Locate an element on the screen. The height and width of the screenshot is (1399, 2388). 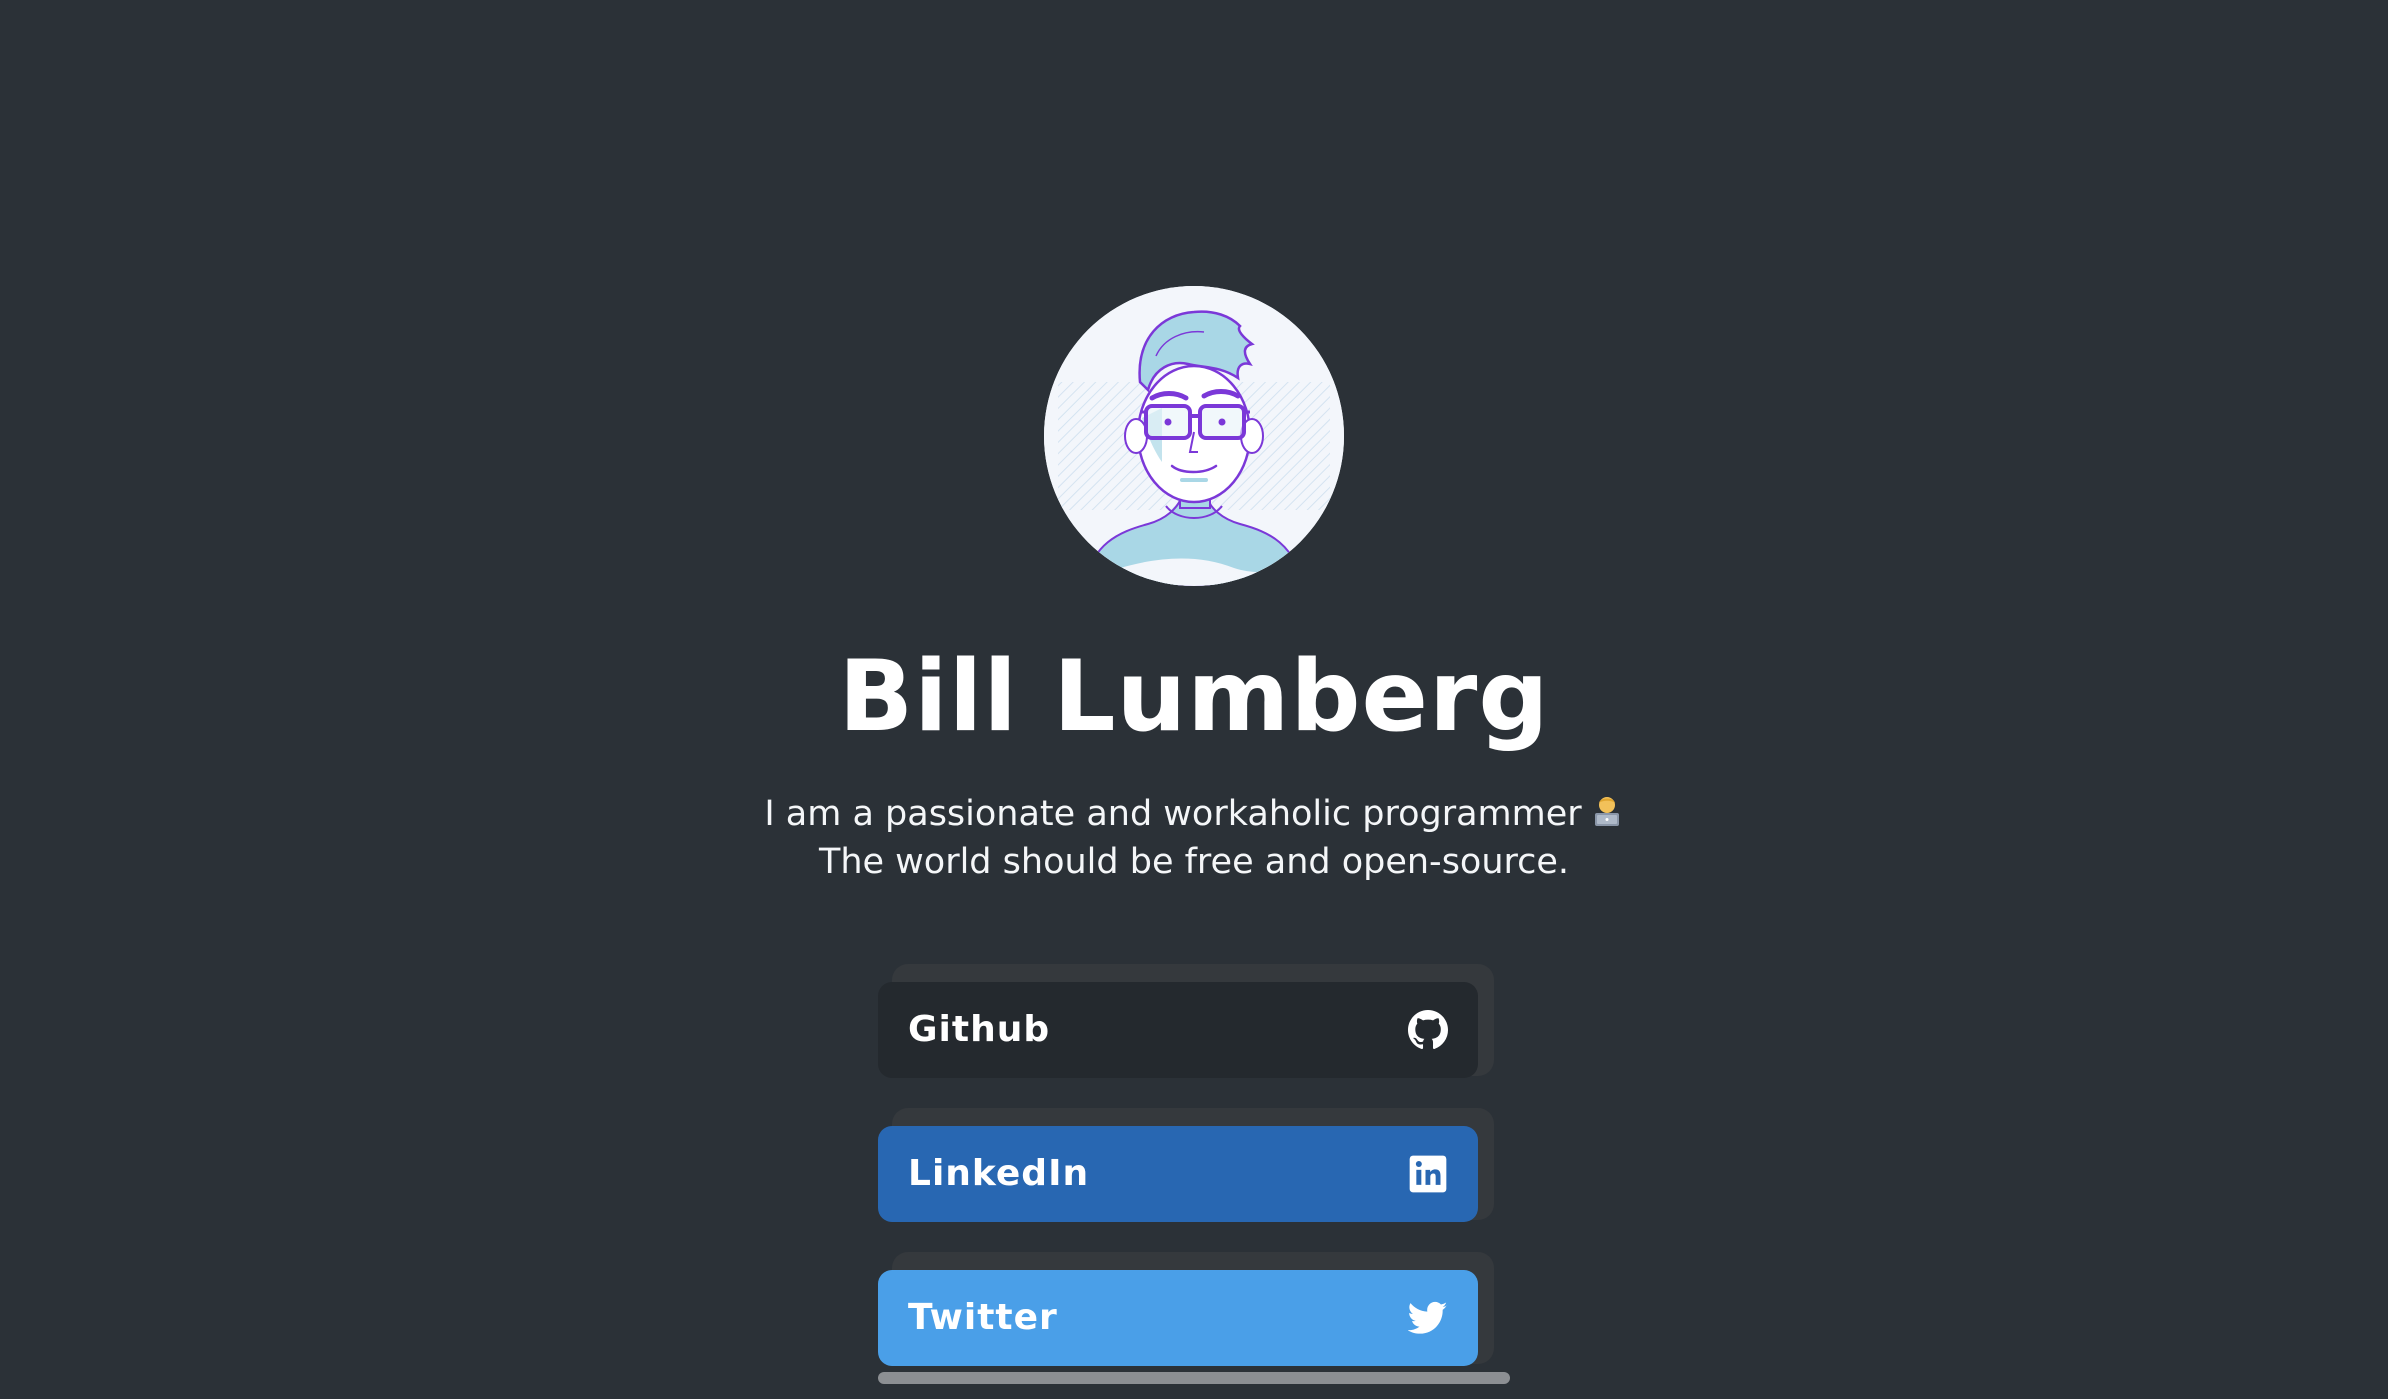
avatar is located at coordinates (1194, 436).